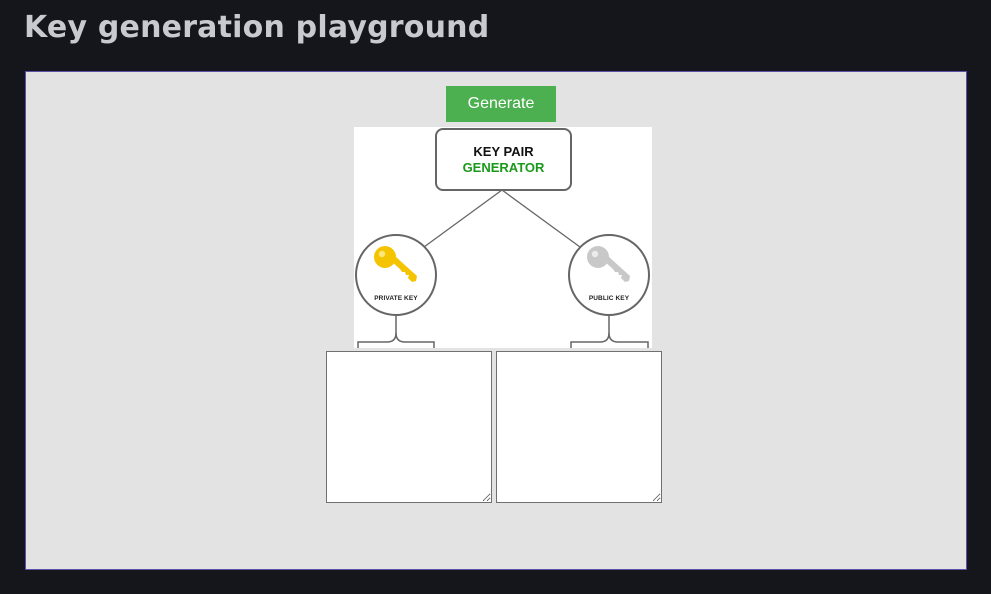  Describe the element at coordinates (579, 427) in the screenshot. I see `public-key-textarea` at that location.